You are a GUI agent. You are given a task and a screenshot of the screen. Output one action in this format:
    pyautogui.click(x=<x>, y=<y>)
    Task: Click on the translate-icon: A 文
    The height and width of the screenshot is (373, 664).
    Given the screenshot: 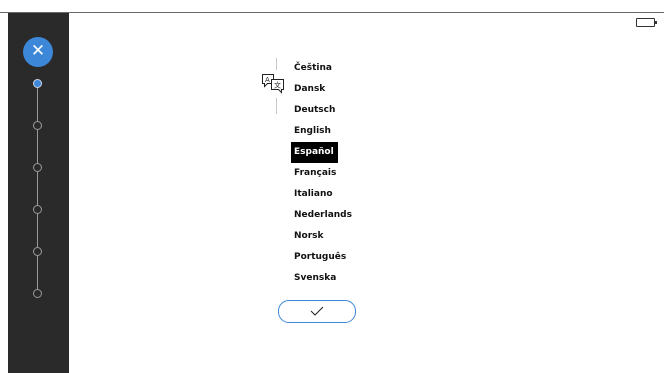 What is the action you would take?
    pyautogui.click(x=274, y=86)
    